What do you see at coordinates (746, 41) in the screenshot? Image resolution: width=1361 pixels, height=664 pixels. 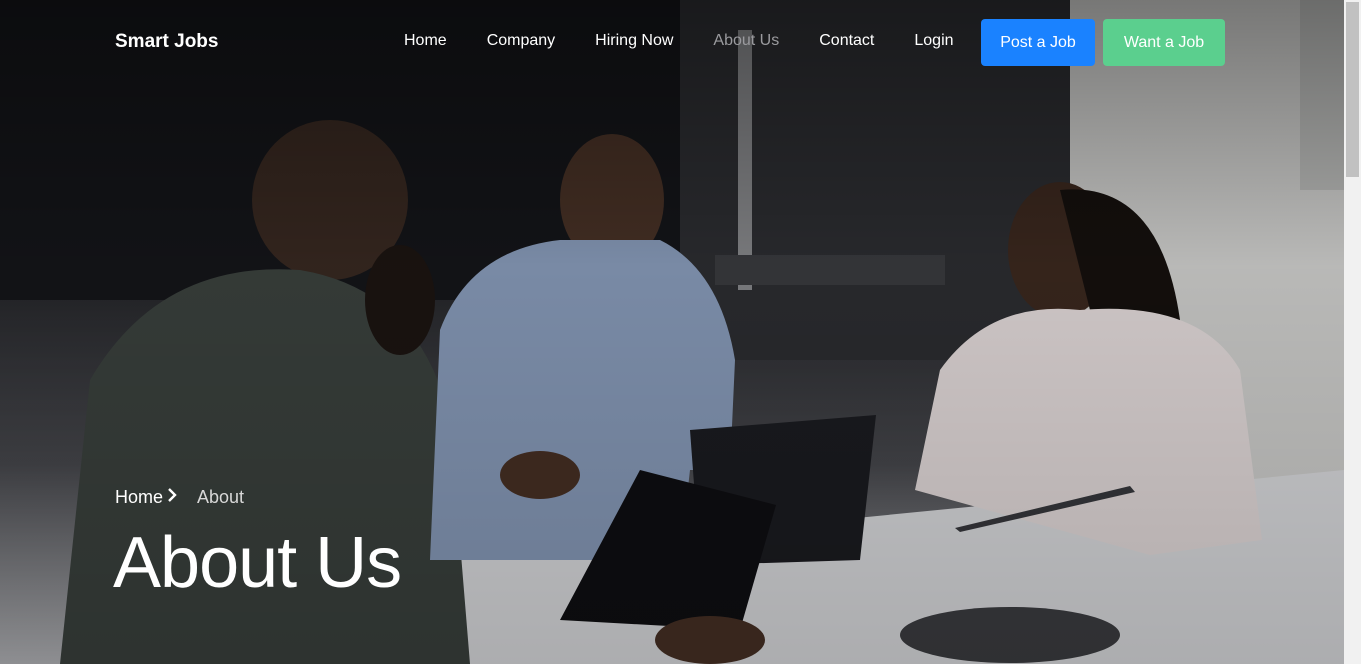 I see `nav-link-about-us: About Us` at bounding box center [746, 41].